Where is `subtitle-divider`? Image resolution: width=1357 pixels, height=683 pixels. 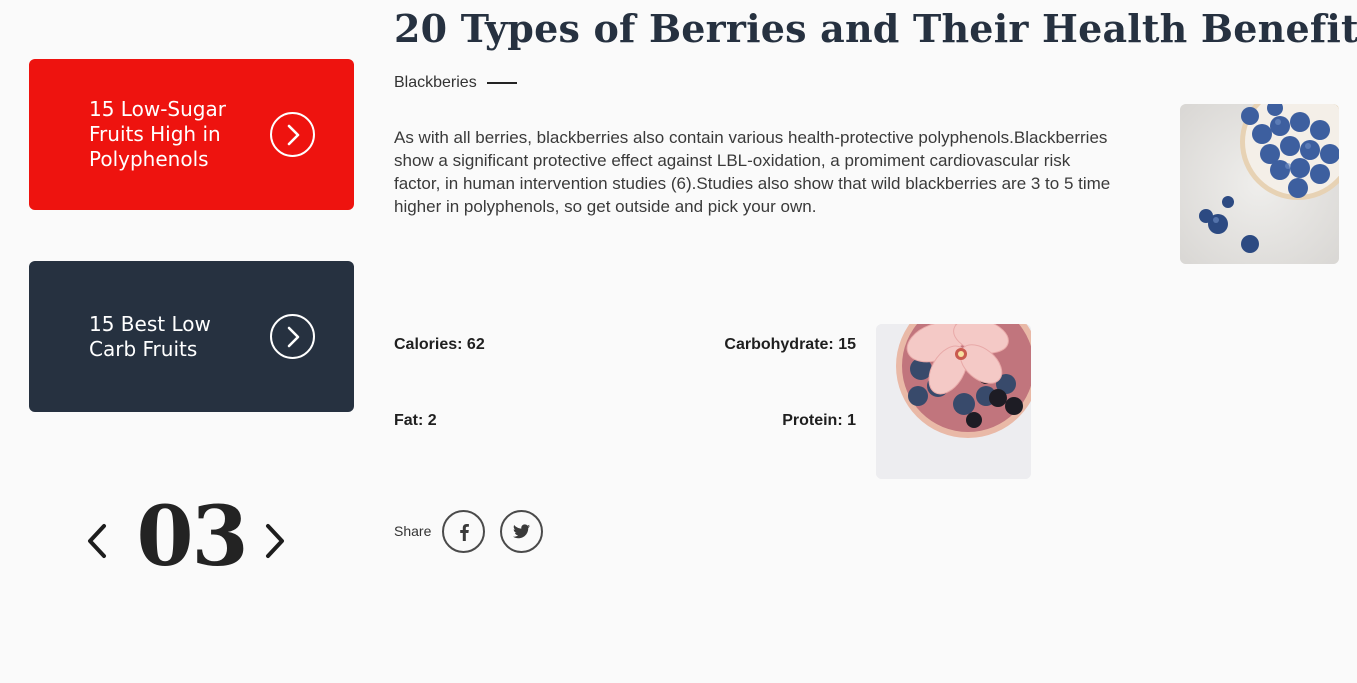
subtitle-divider is located at coordinates (501, 83).